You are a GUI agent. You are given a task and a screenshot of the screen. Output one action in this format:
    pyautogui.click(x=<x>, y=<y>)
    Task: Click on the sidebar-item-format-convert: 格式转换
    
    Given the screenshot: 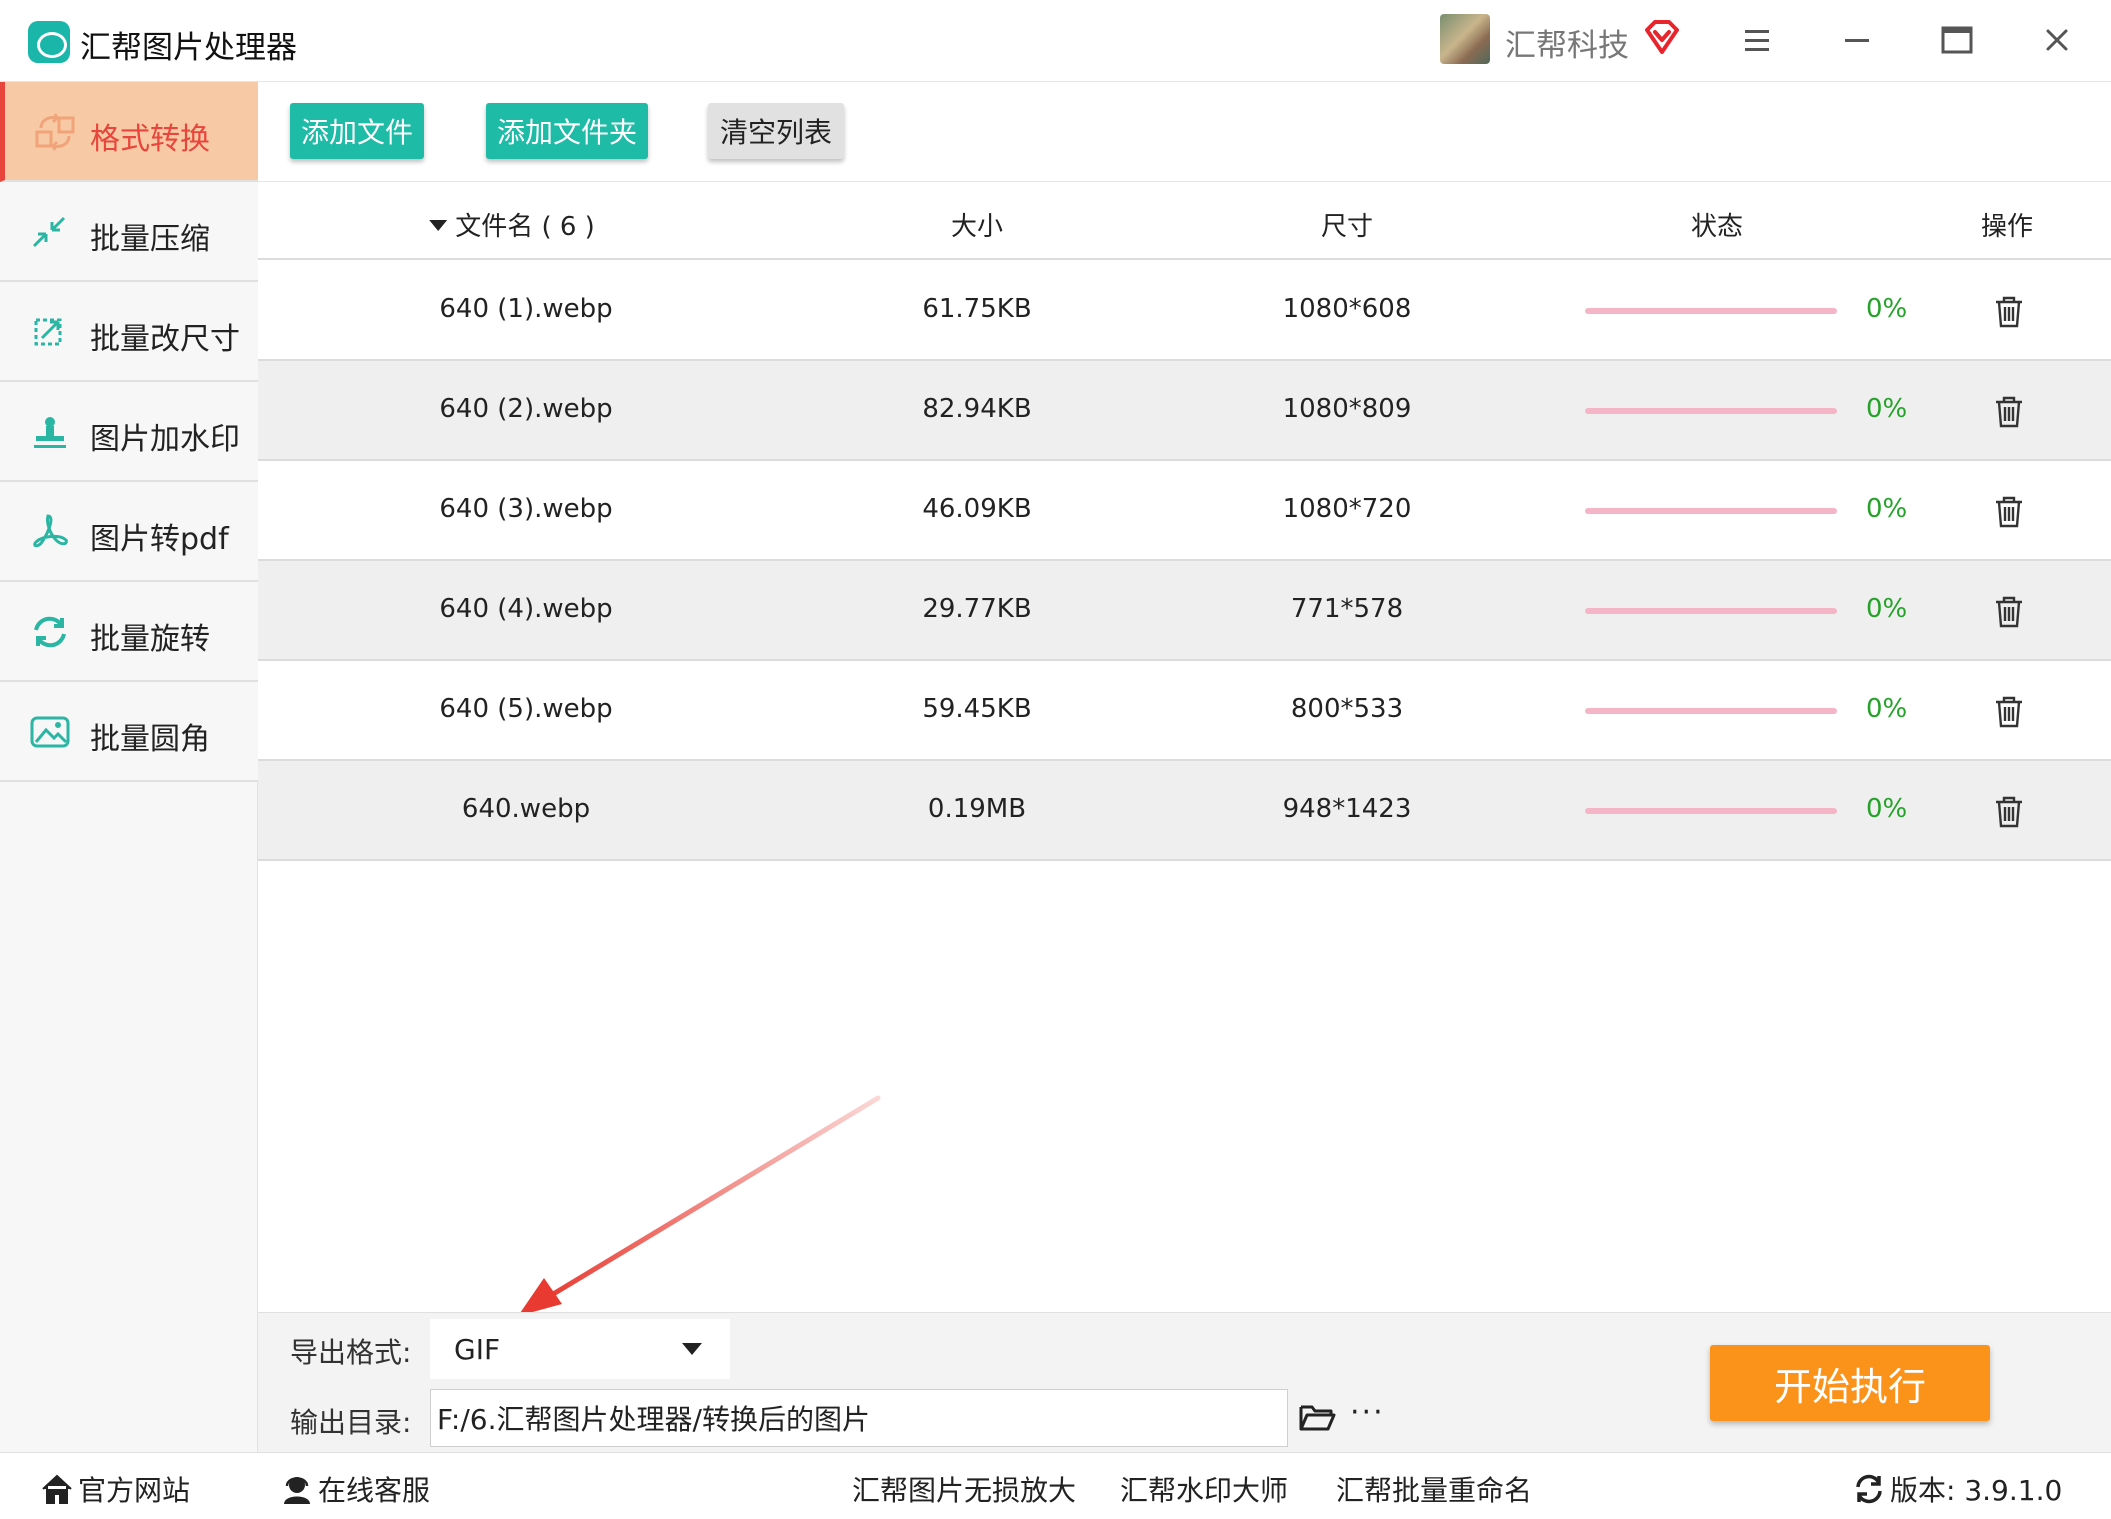 What is the action you would take?
    pyautogui.click(x=129, y=132)
    